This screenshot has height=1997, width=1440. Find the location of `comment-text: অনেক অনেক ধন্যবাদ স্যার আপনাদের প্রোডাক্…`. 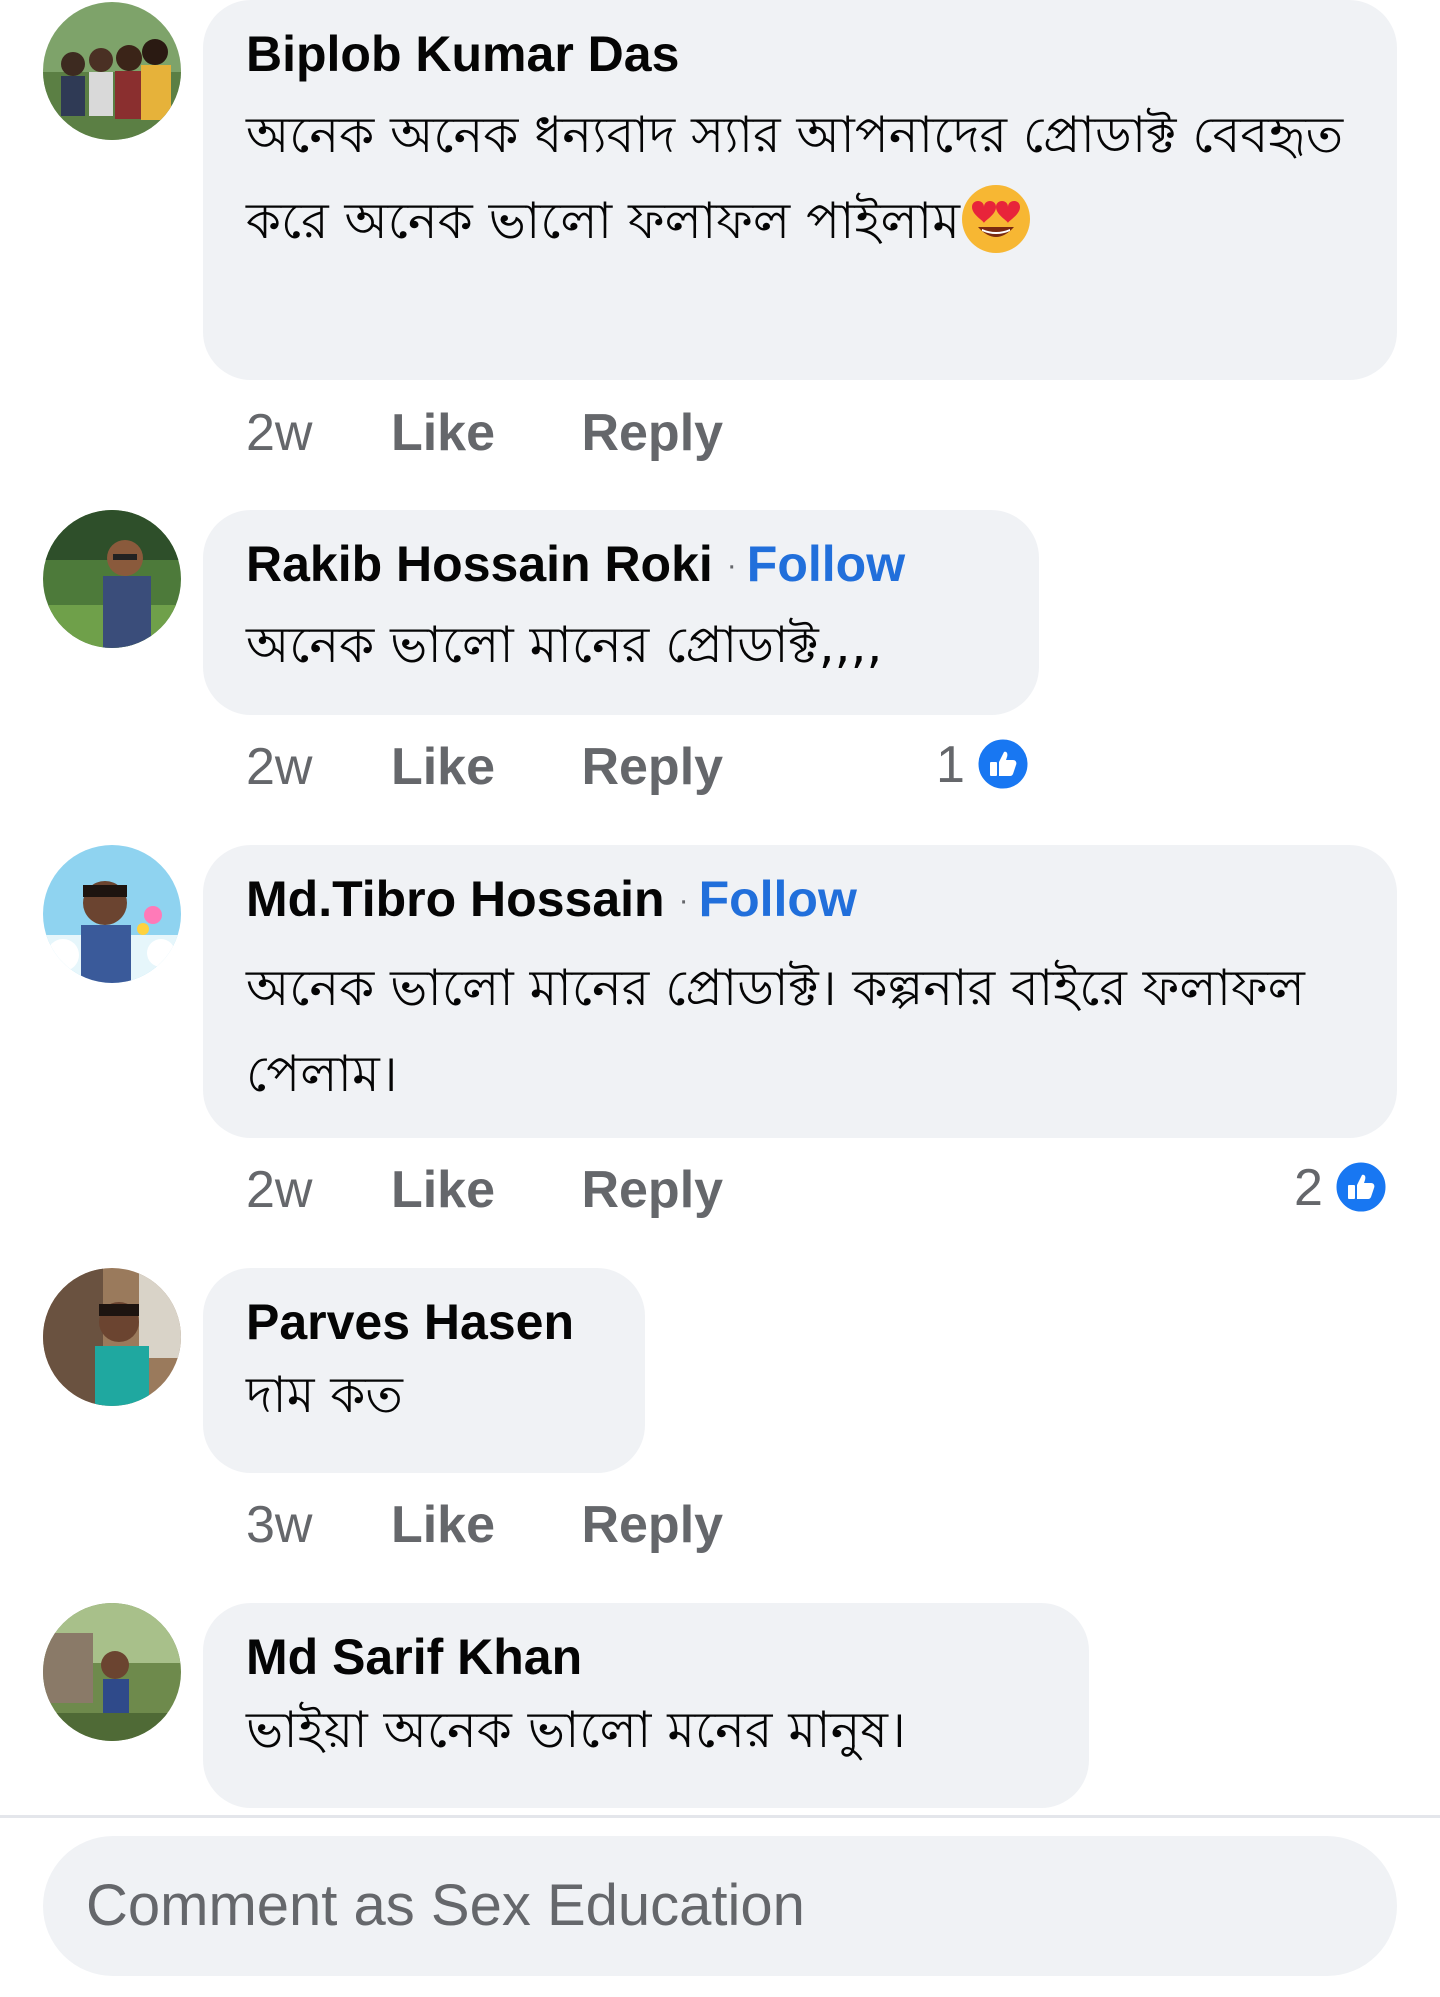

comment-text: অনেক অনেক ধন্যবাদ স্যার আপনাদের প্রোডাক্… is located at coordinates (800, 178).